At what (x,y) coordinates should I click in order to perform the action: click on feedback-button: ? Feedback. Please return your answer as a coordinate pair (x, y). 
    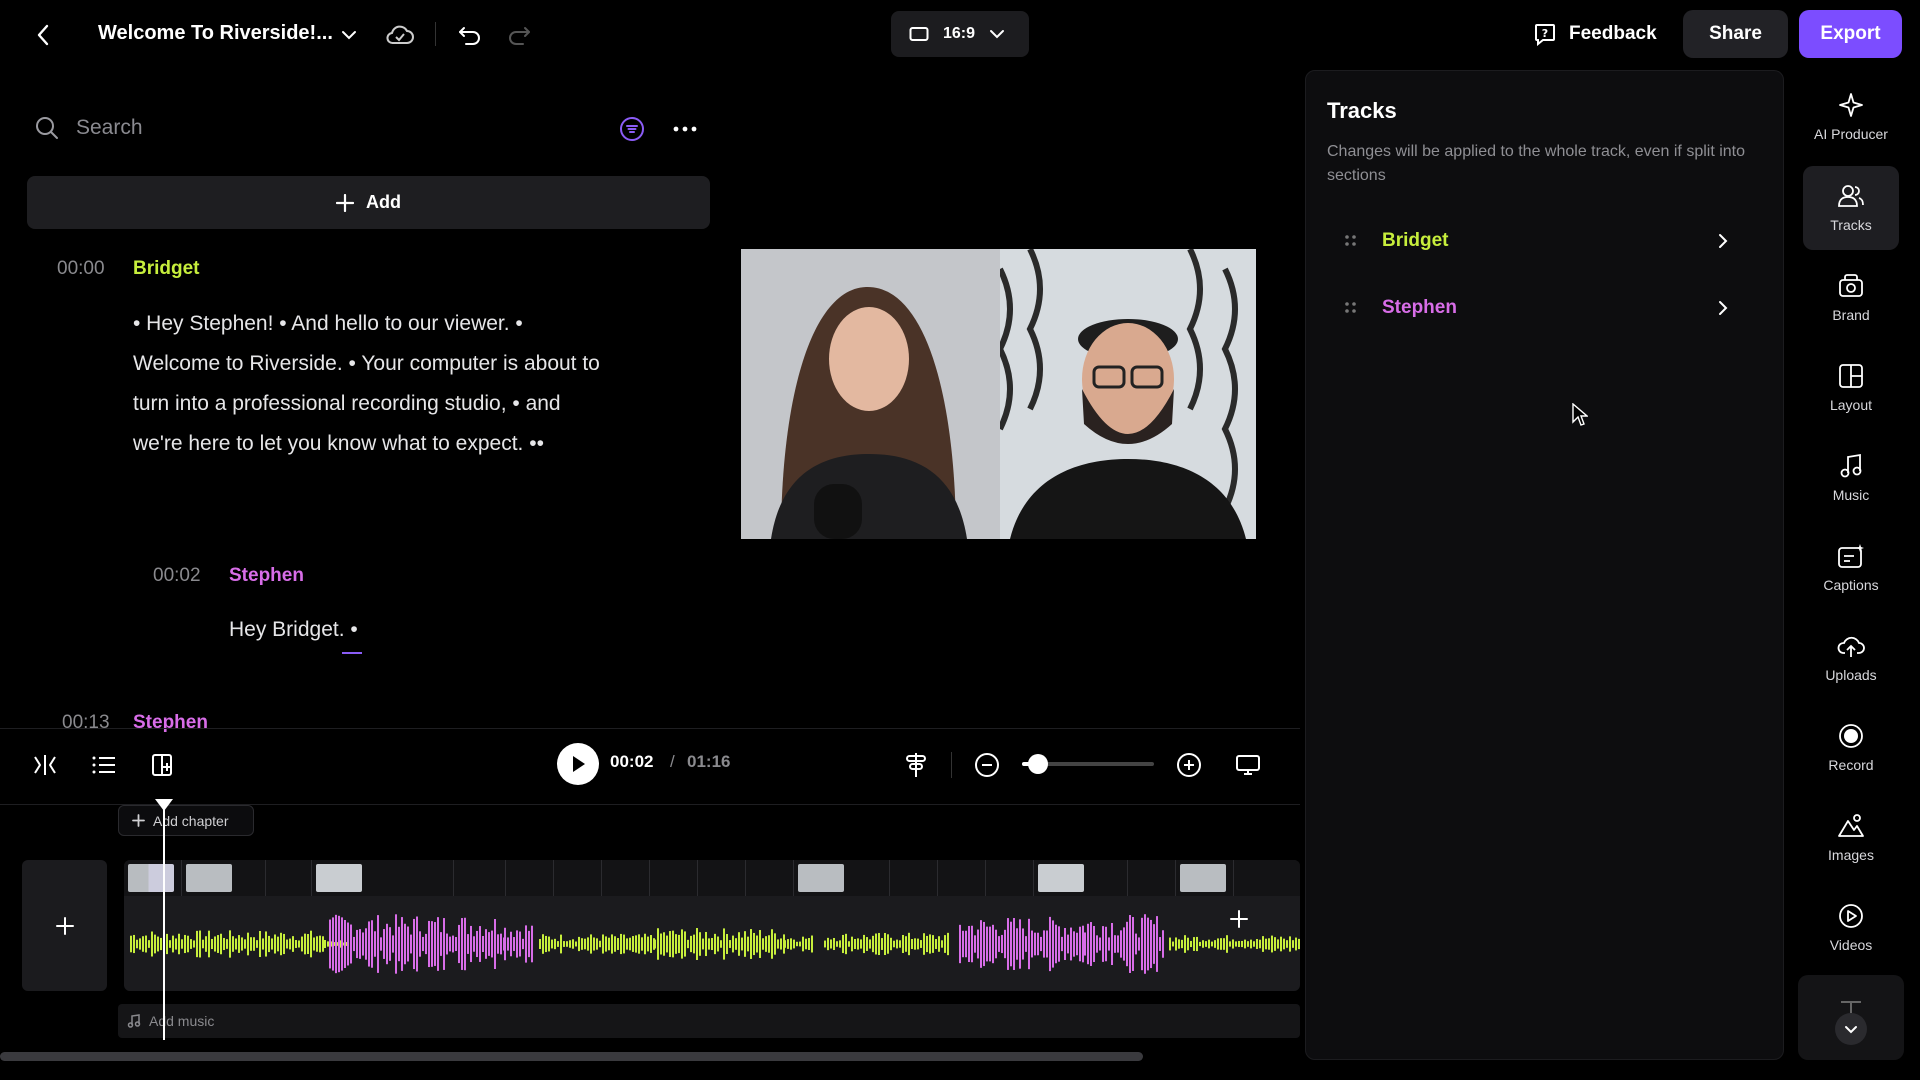
    Looking at the image, I should click on (1594, 34).